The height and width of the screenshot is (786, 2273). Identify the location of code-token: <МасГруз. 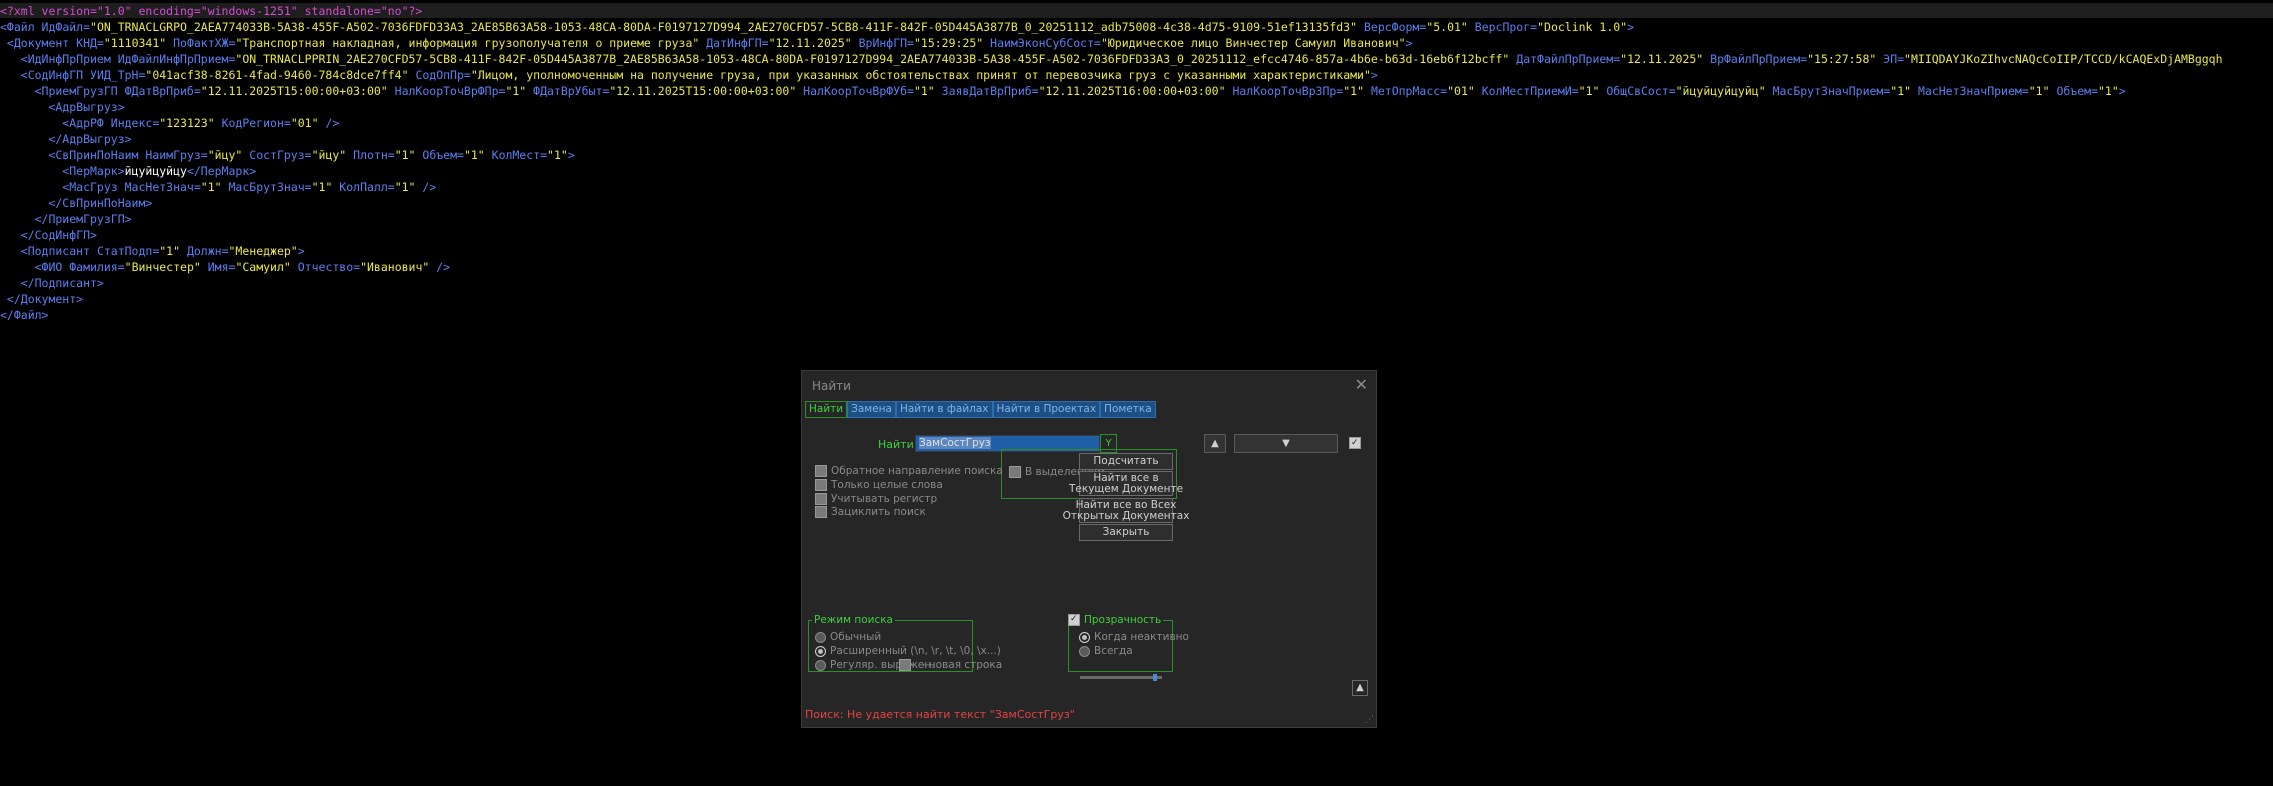
(62, 187).